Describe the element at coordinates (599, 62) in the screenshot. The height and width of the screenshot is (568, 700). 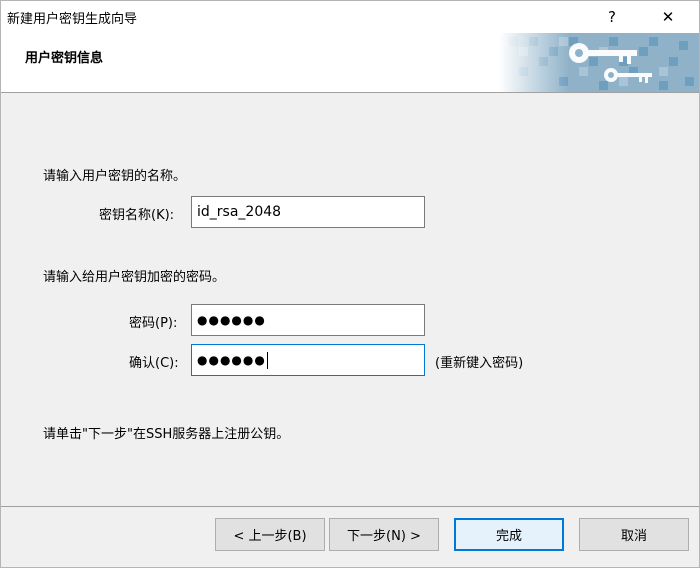
I see `key-banner-image` at that location.